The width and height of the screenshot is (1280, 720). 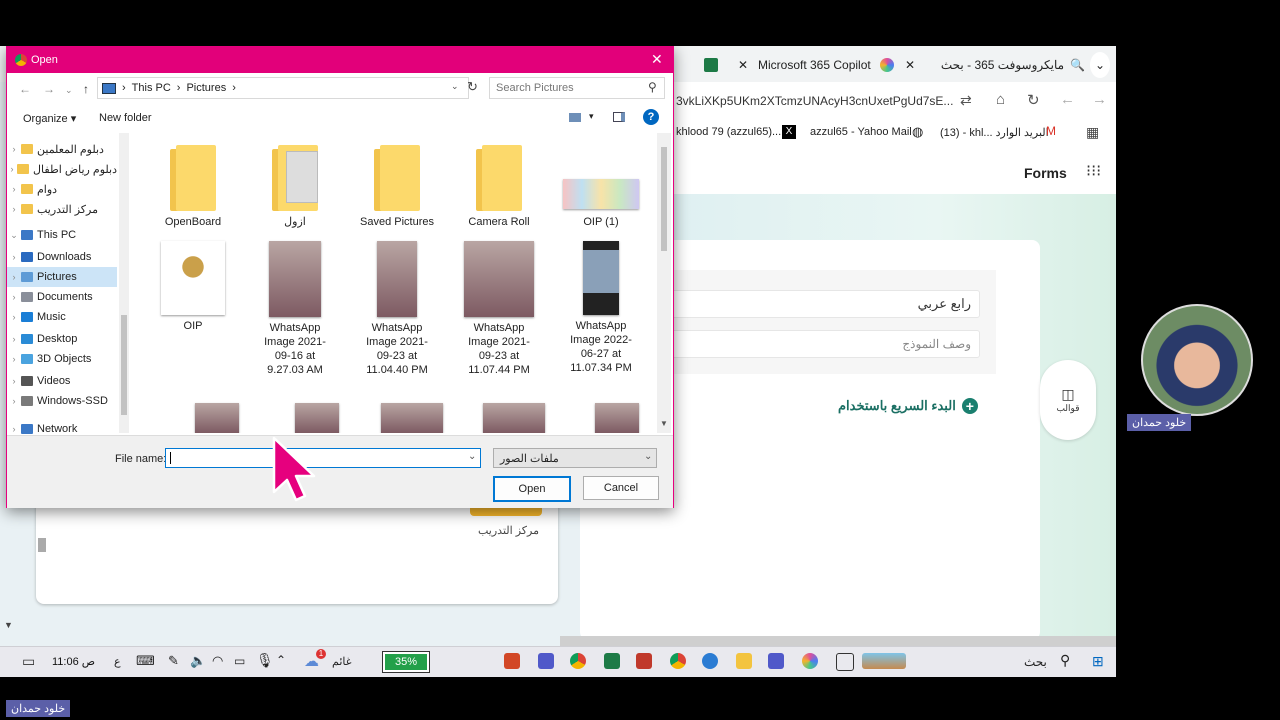 I want to click on powerpoint-icon, so click(x=512, y=661).